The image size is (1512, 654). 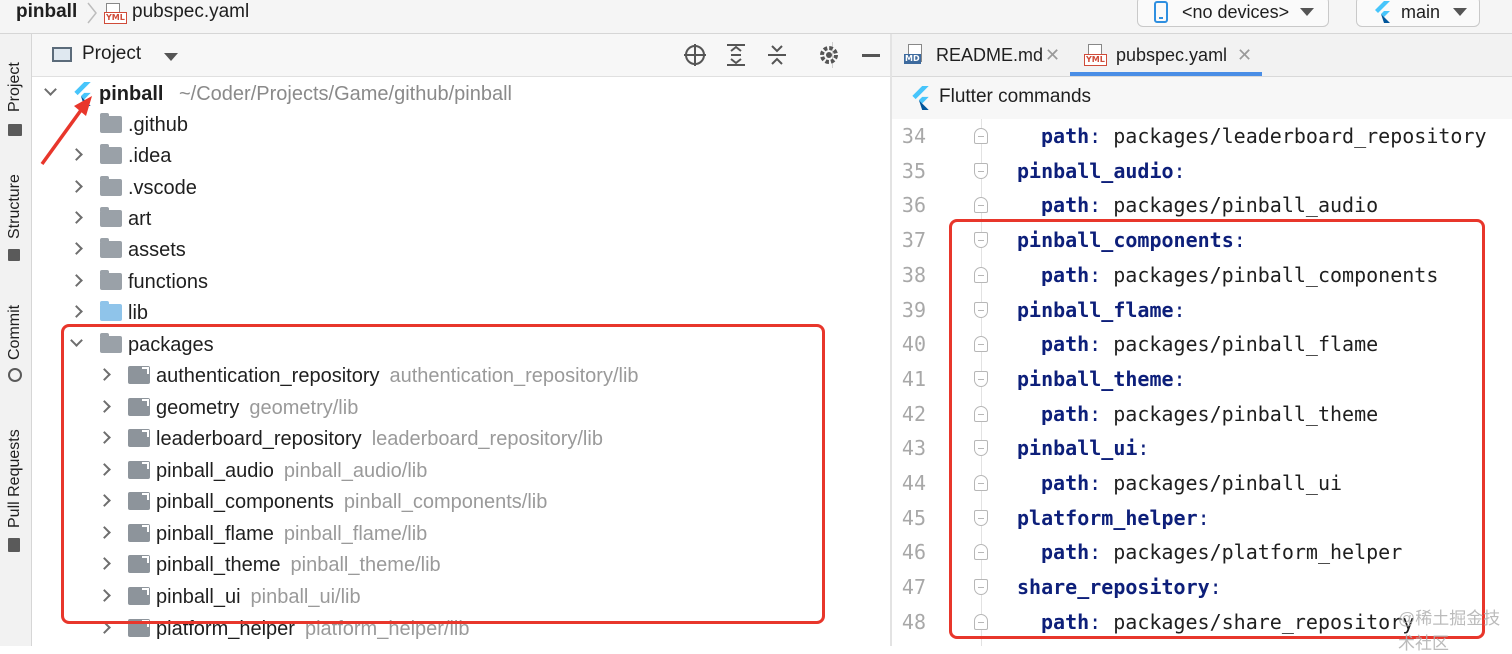 What do you see at coordinates (1236, 12) in the screenshot?
I see `device-selector-label: <no devices>` at bounding box center [1236, 12].